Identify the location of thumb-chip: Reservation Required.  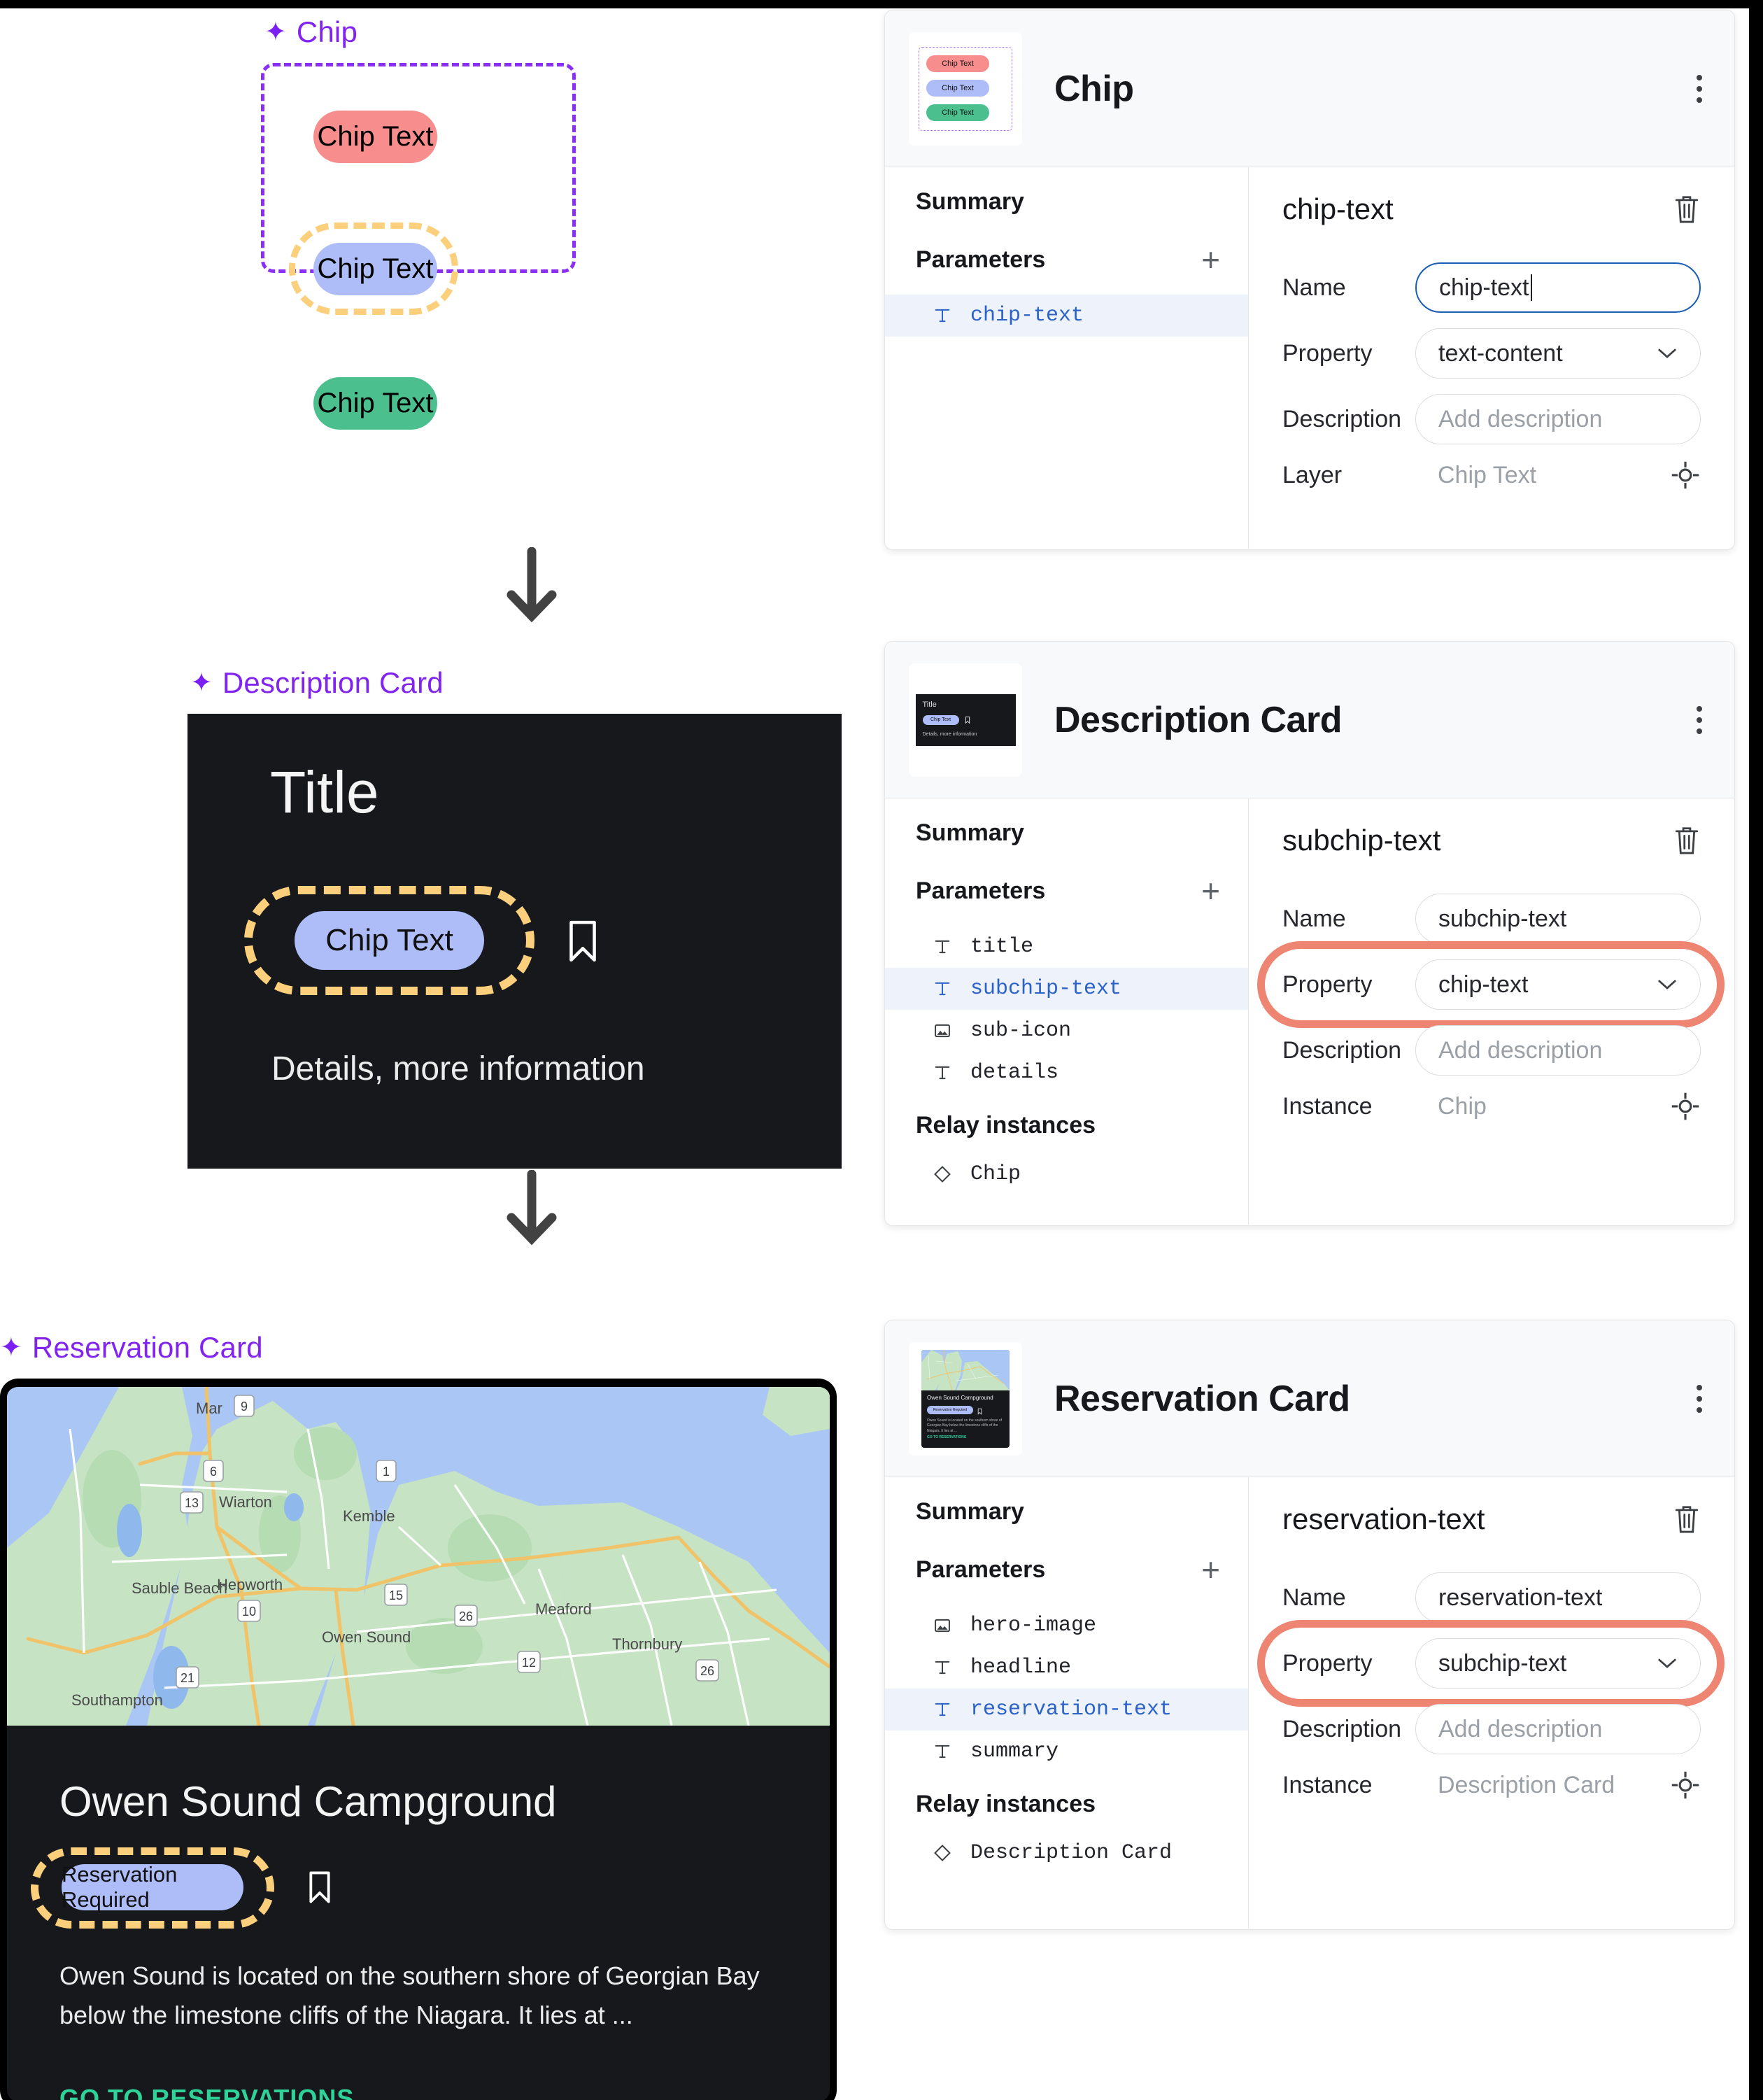
(950, 1409).